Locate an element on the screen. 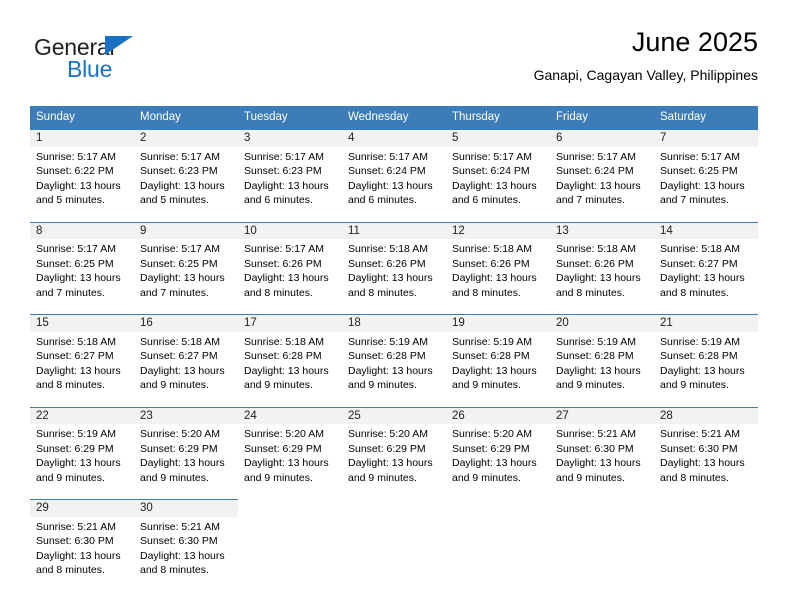 Image resolution: width=792 pixels, height=612 pixels. week-separator-cell is located at coordinates (394, 401).